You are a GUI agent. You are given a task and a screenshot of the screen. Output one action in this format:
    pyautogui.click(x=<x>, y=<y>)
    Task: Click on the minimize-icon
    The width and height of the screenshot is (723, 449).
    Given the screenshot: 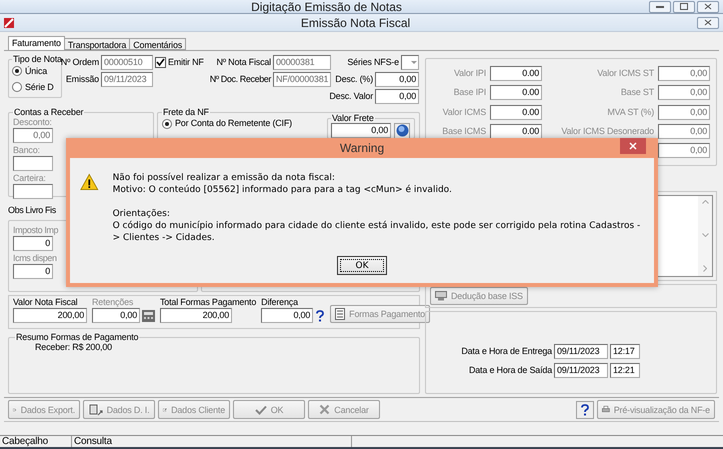 What is the action you would take?
    pyautogui.click(x=660, y=6)
    